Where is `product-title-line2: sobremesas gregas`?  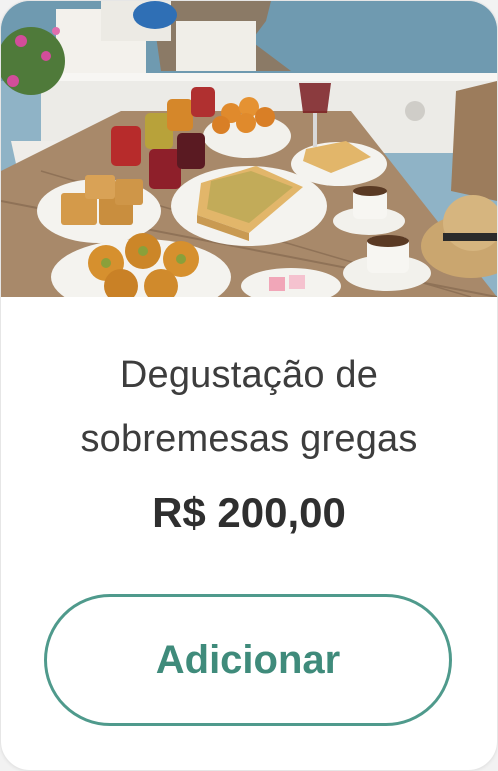
product-title-line2: sobremesas gregas is located at coordinates (249, 439).